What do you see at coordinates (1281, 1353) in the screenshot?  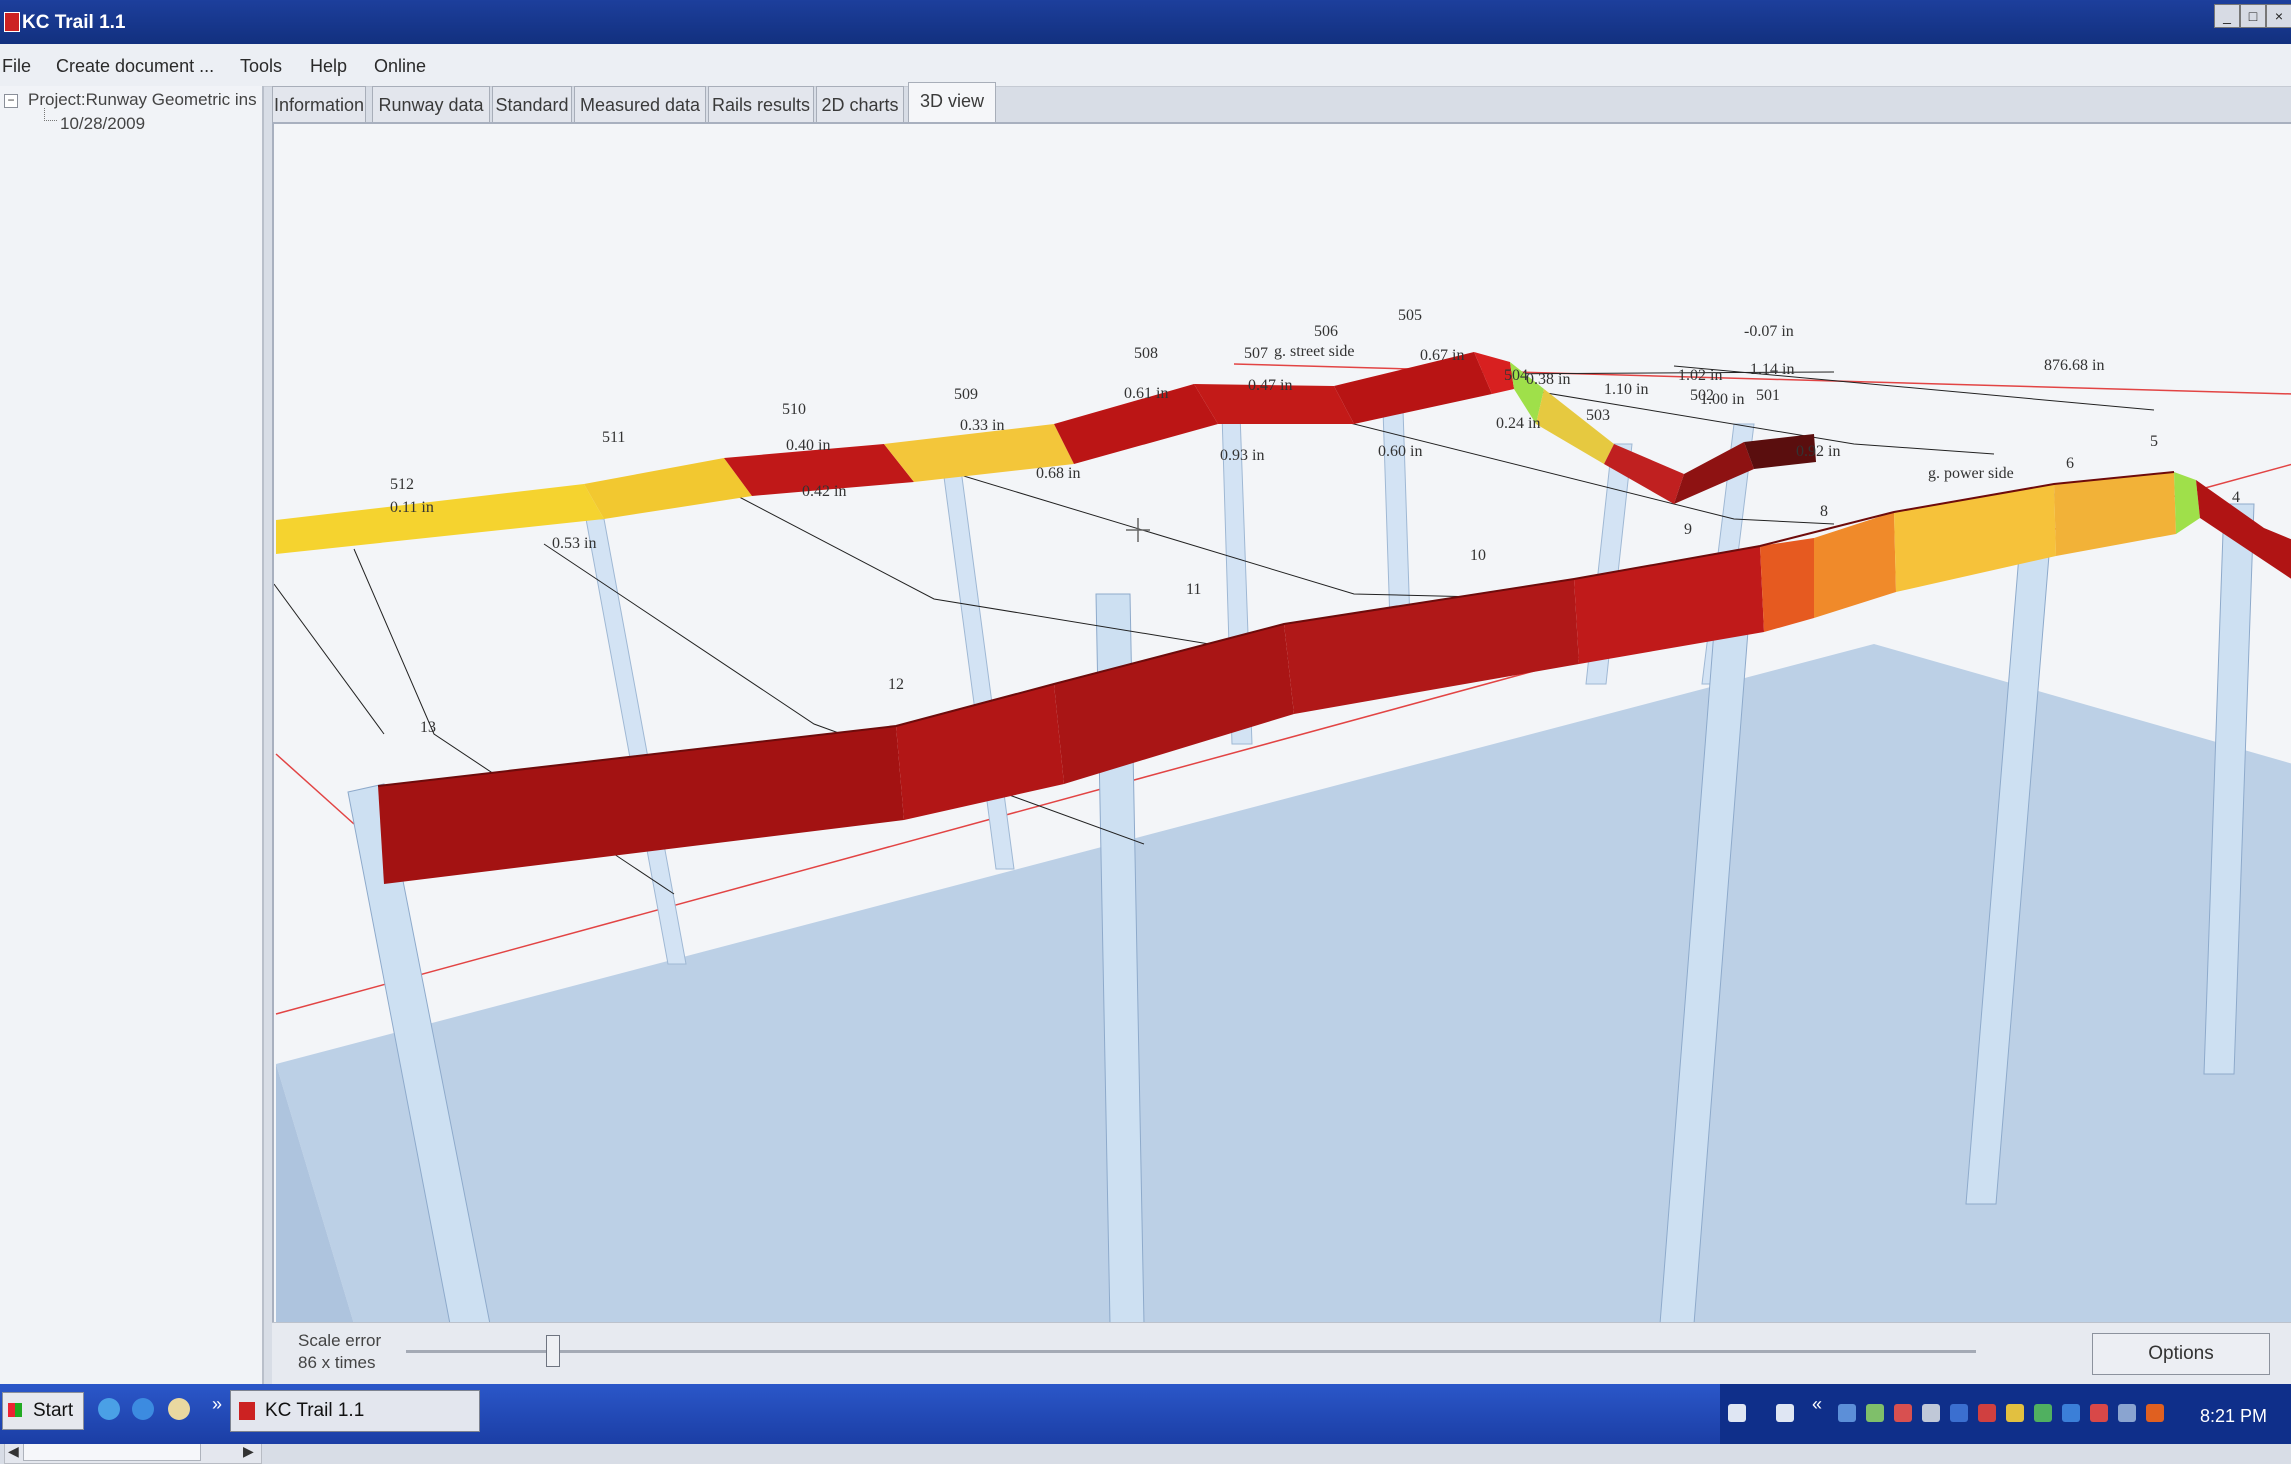 I see `scale-control-bar: Scale error 86 x times Options` at bounding box center [1281, 1353].